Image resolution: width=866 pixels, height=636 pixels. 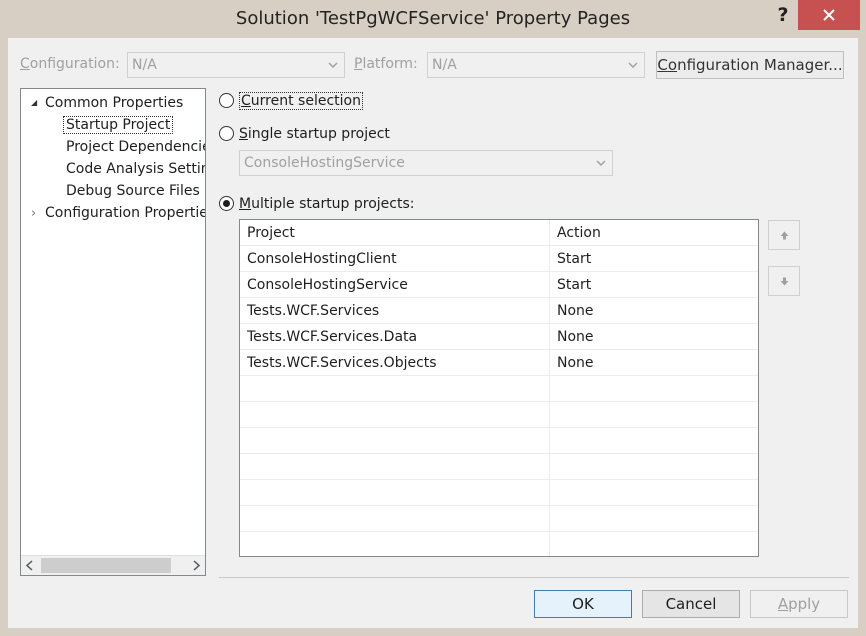 What do you see at coordinates (799, 604) in the screenshot?
I see `apply-button: Apply` at bounding box center [799, 604].